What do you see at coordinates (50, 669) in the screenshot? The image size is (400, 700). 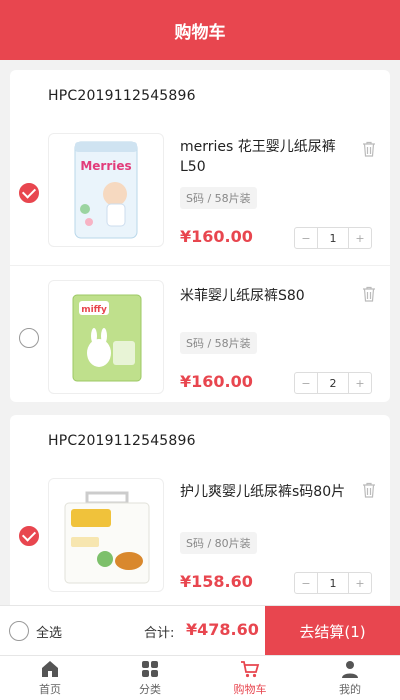 I see `home-icon` at bounding box center [50, 669].